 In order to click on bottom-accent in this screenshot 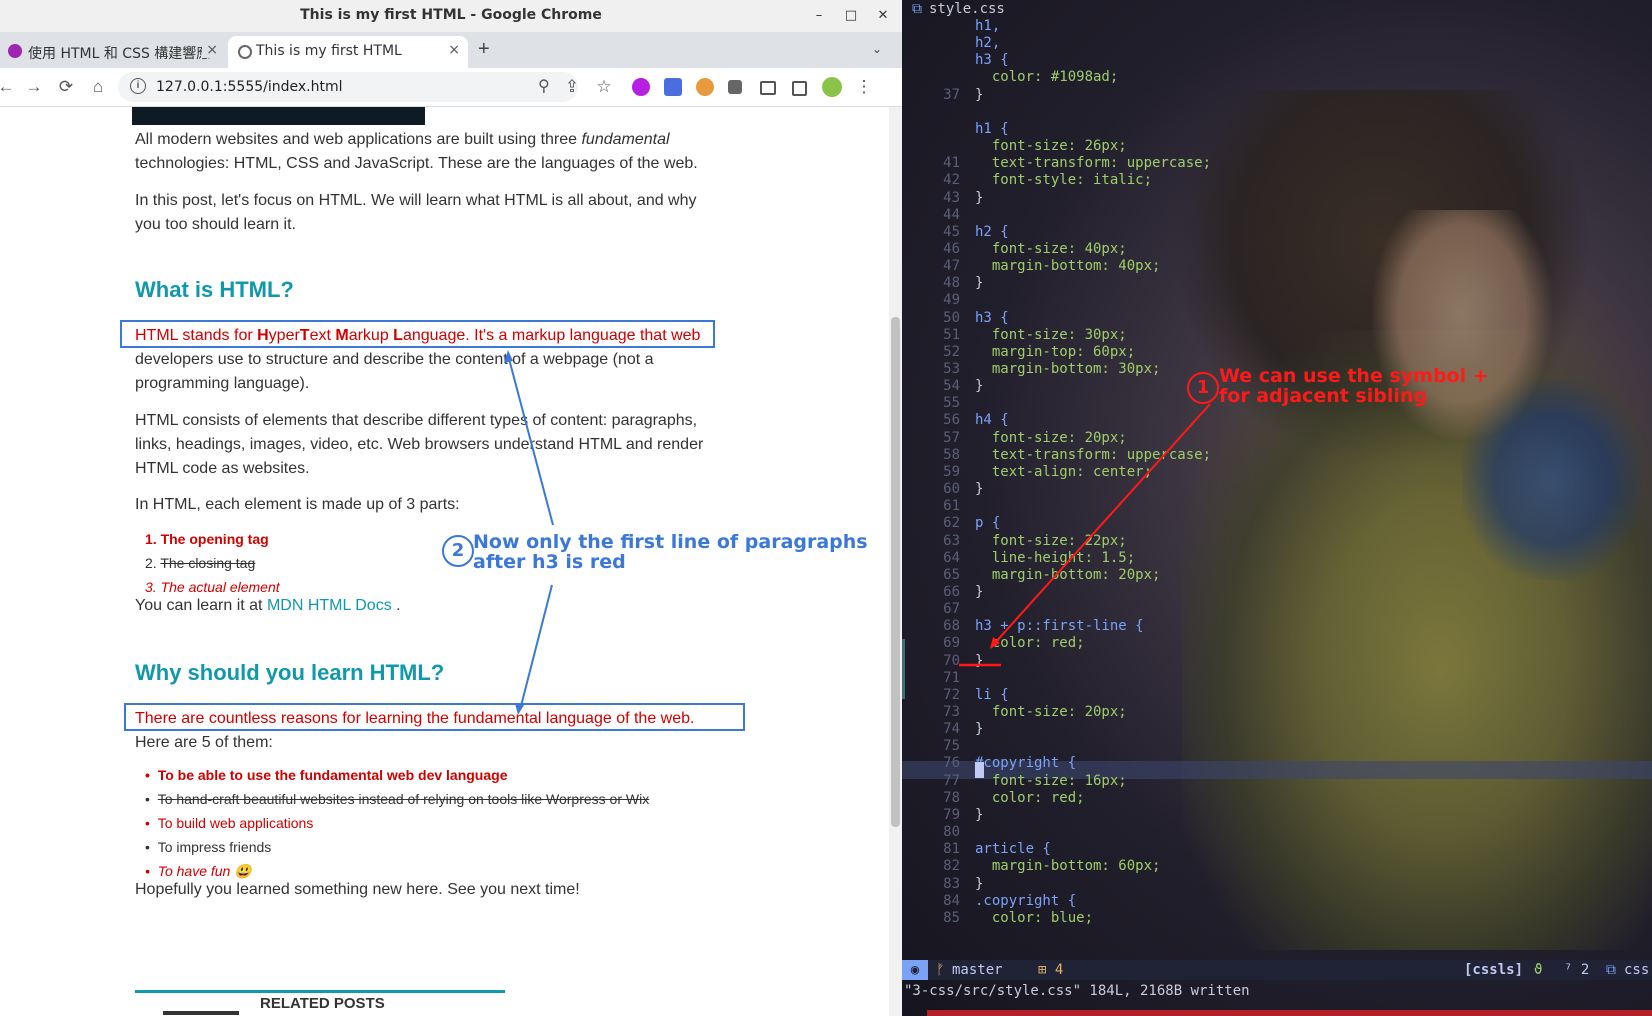, I will do `click(1289, 1013)`.